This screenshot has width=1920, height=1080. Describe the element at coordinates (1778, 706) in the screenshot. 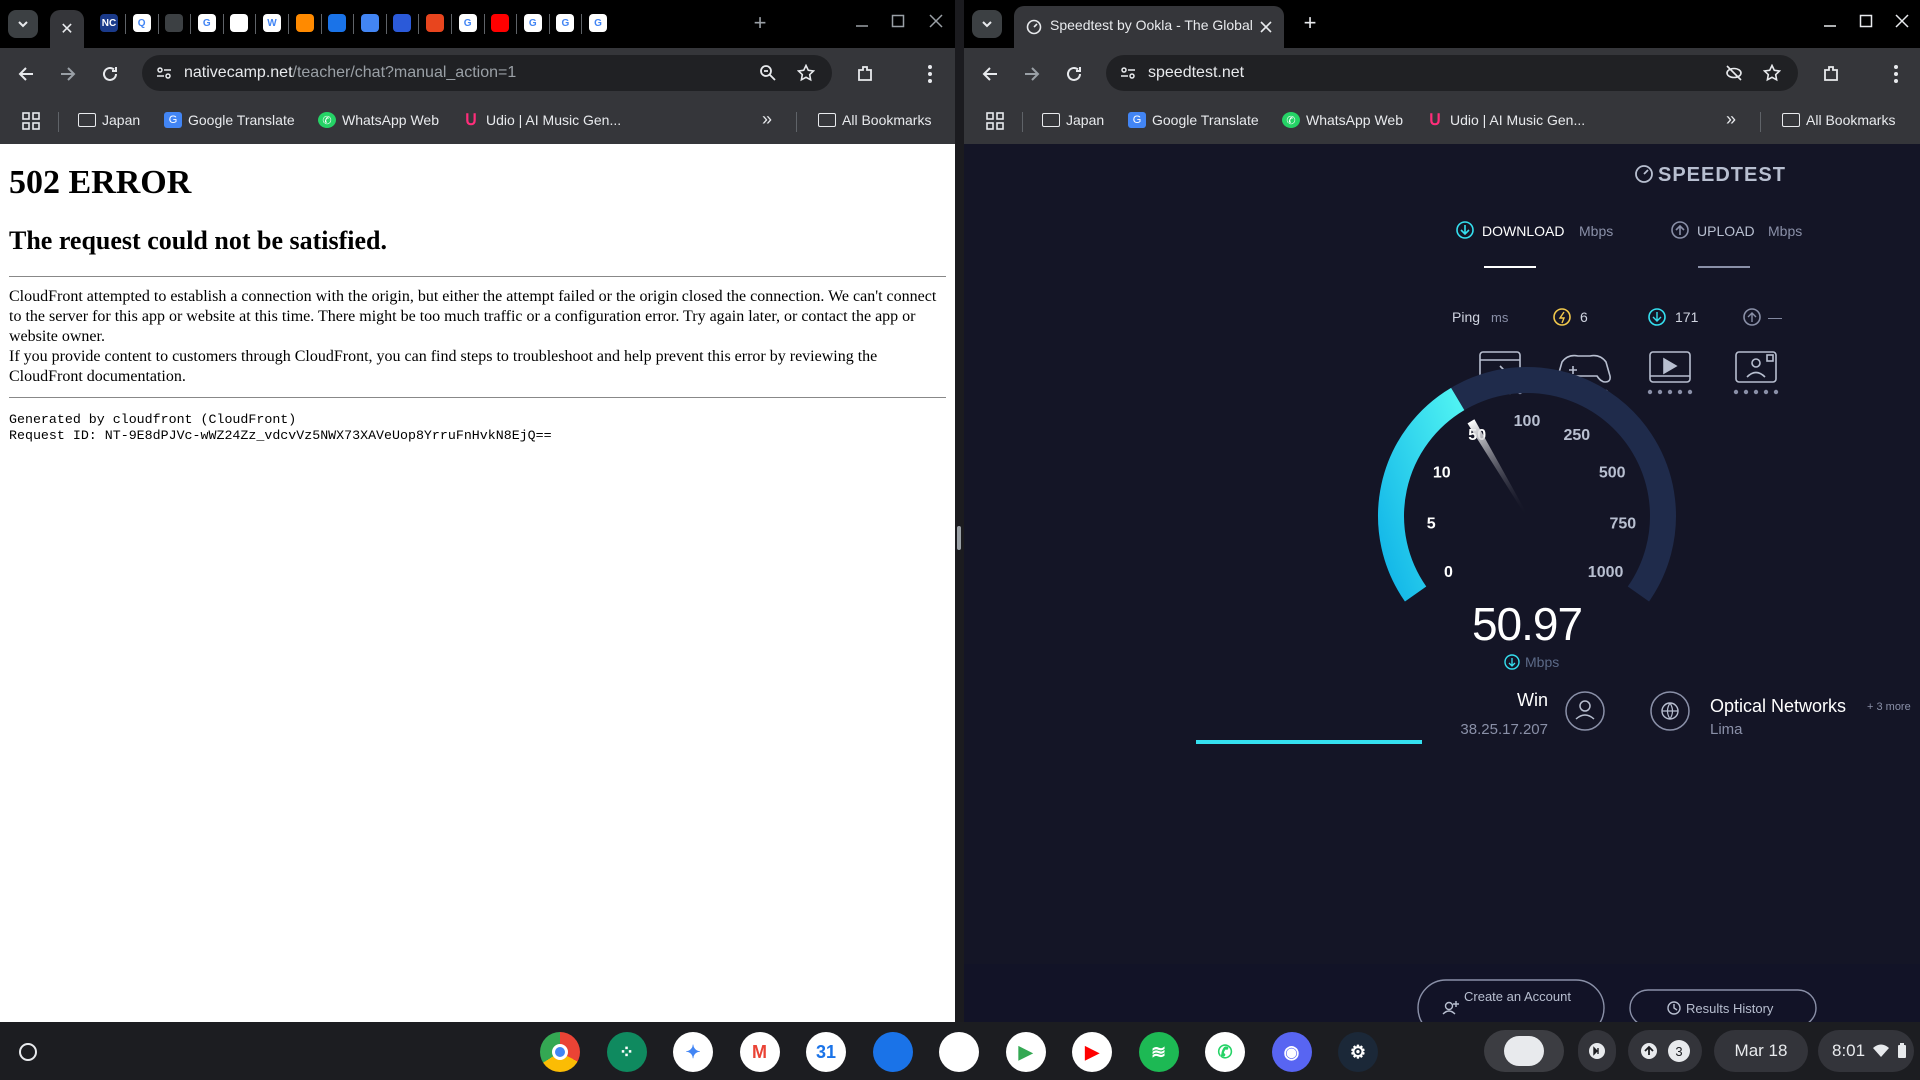

I see `server-name: Optical Networks` at that location.